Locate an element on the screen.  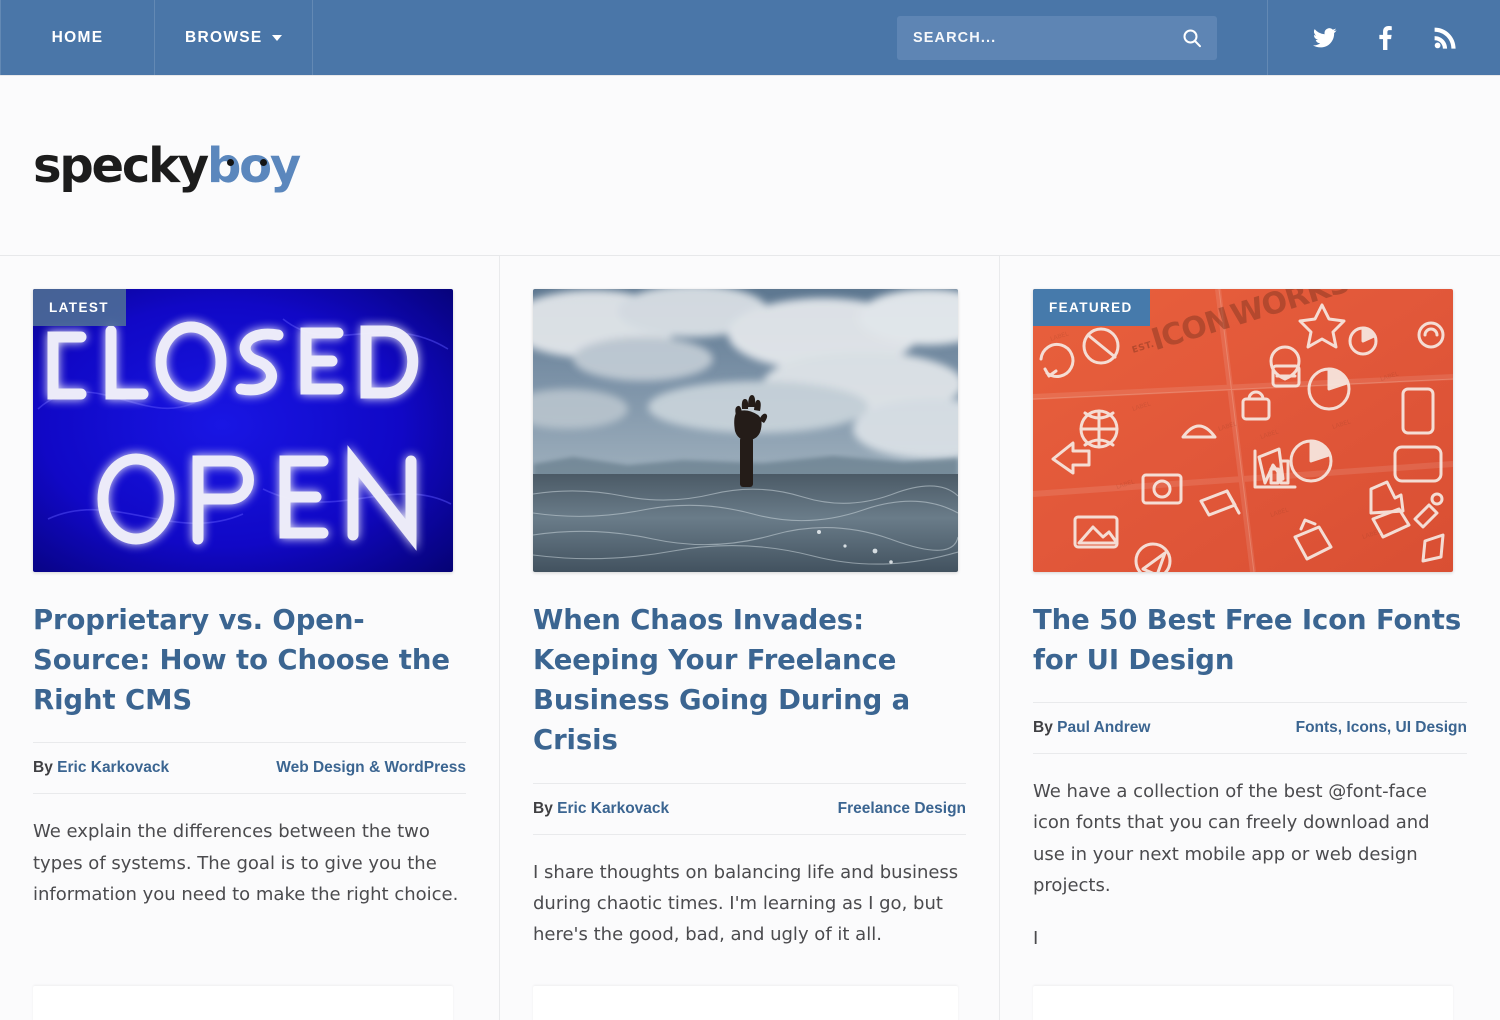
primary-nav: HOME BROWSE is located at coordinates (156, 37).